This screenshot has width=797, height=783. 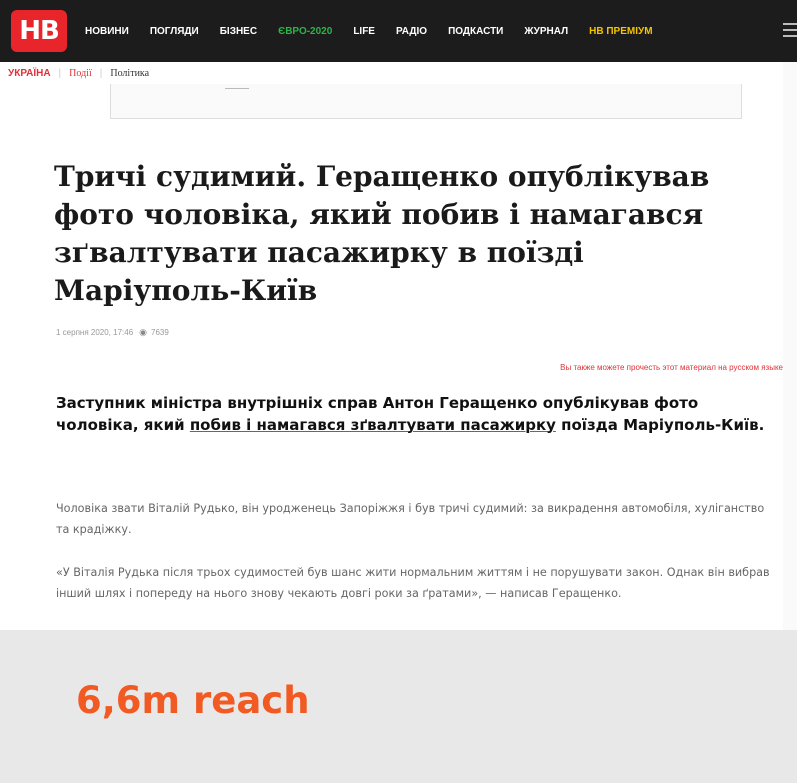 I want to click on view-count: 7639, so click(x=160, y=332).